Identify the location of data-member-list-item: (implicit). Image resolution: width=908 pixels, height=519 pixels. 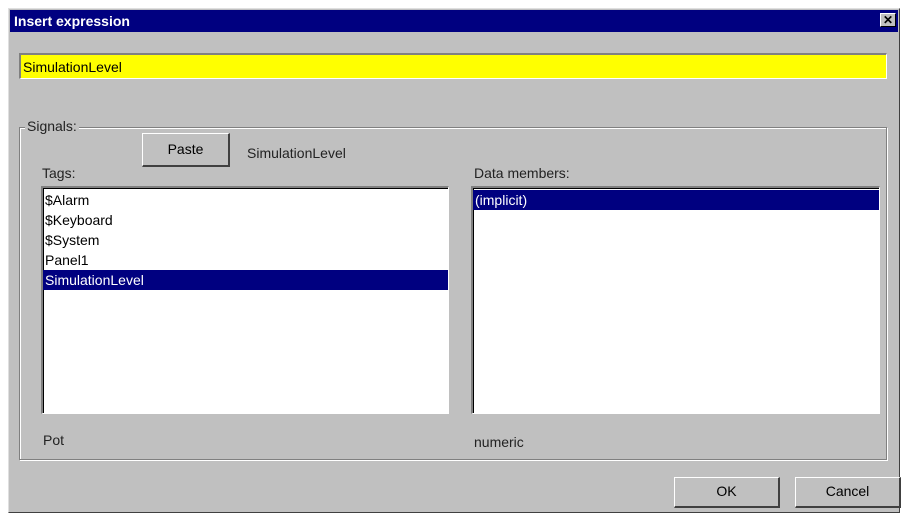
(676, 200).